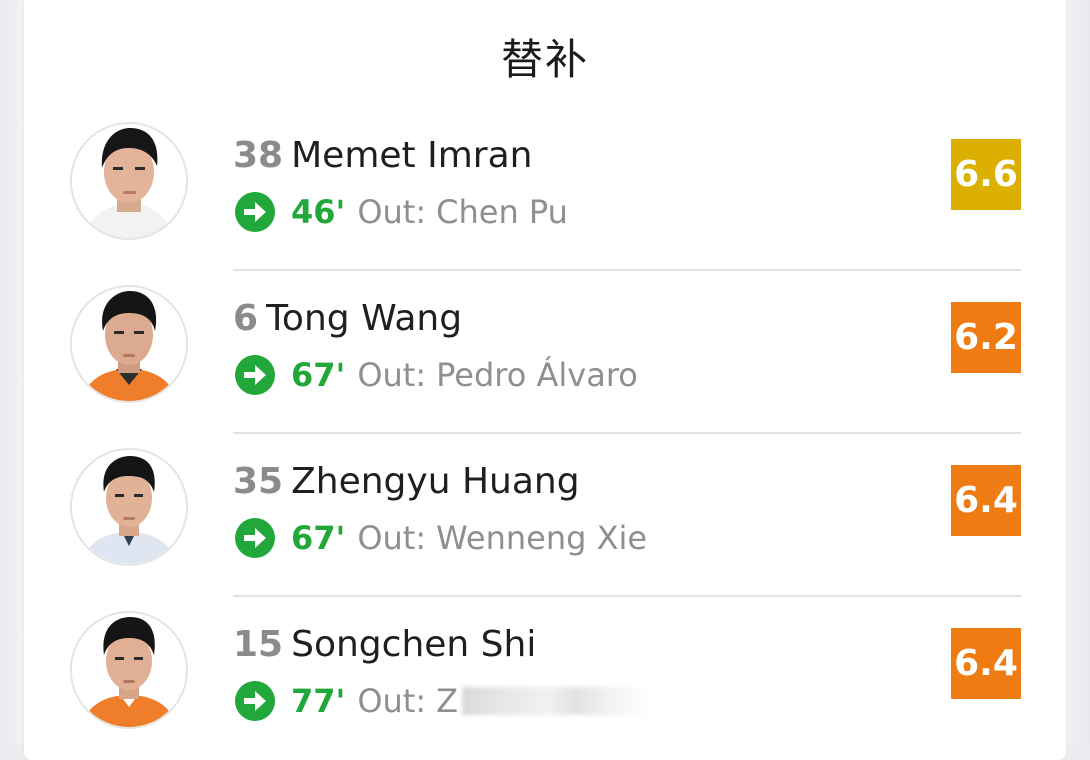 The height and width of the screenshot is (760, 1090). Describe the element at coordinates (414, 644) in the screenshot. I see `player-name: Songchen Shi` at that location.